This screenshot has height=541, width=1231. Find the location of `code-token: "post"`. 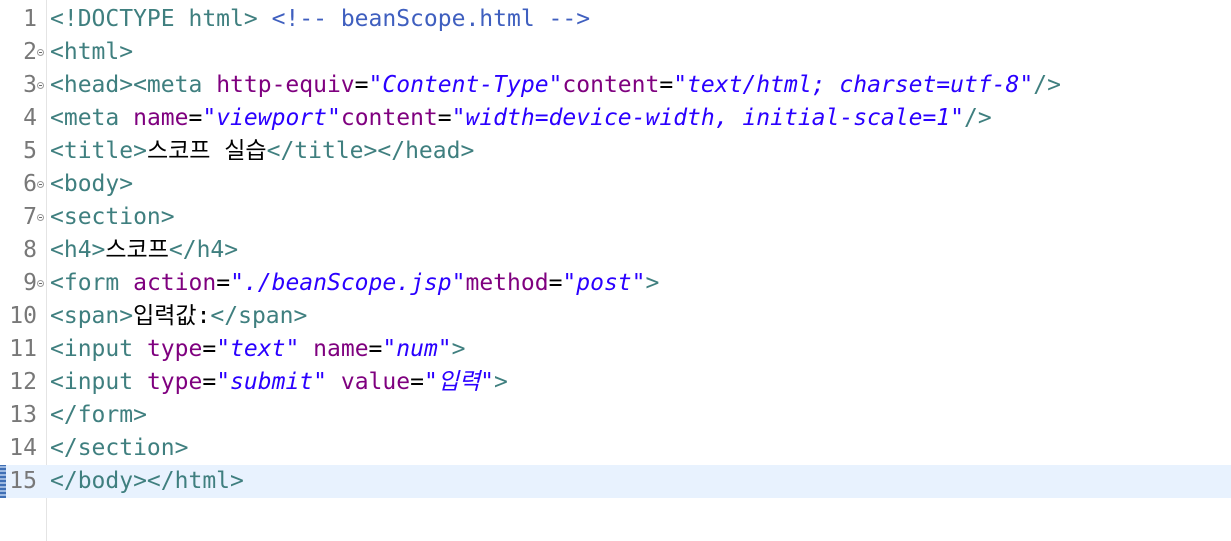

code-token: "post" is located at coordinates (604, 283).